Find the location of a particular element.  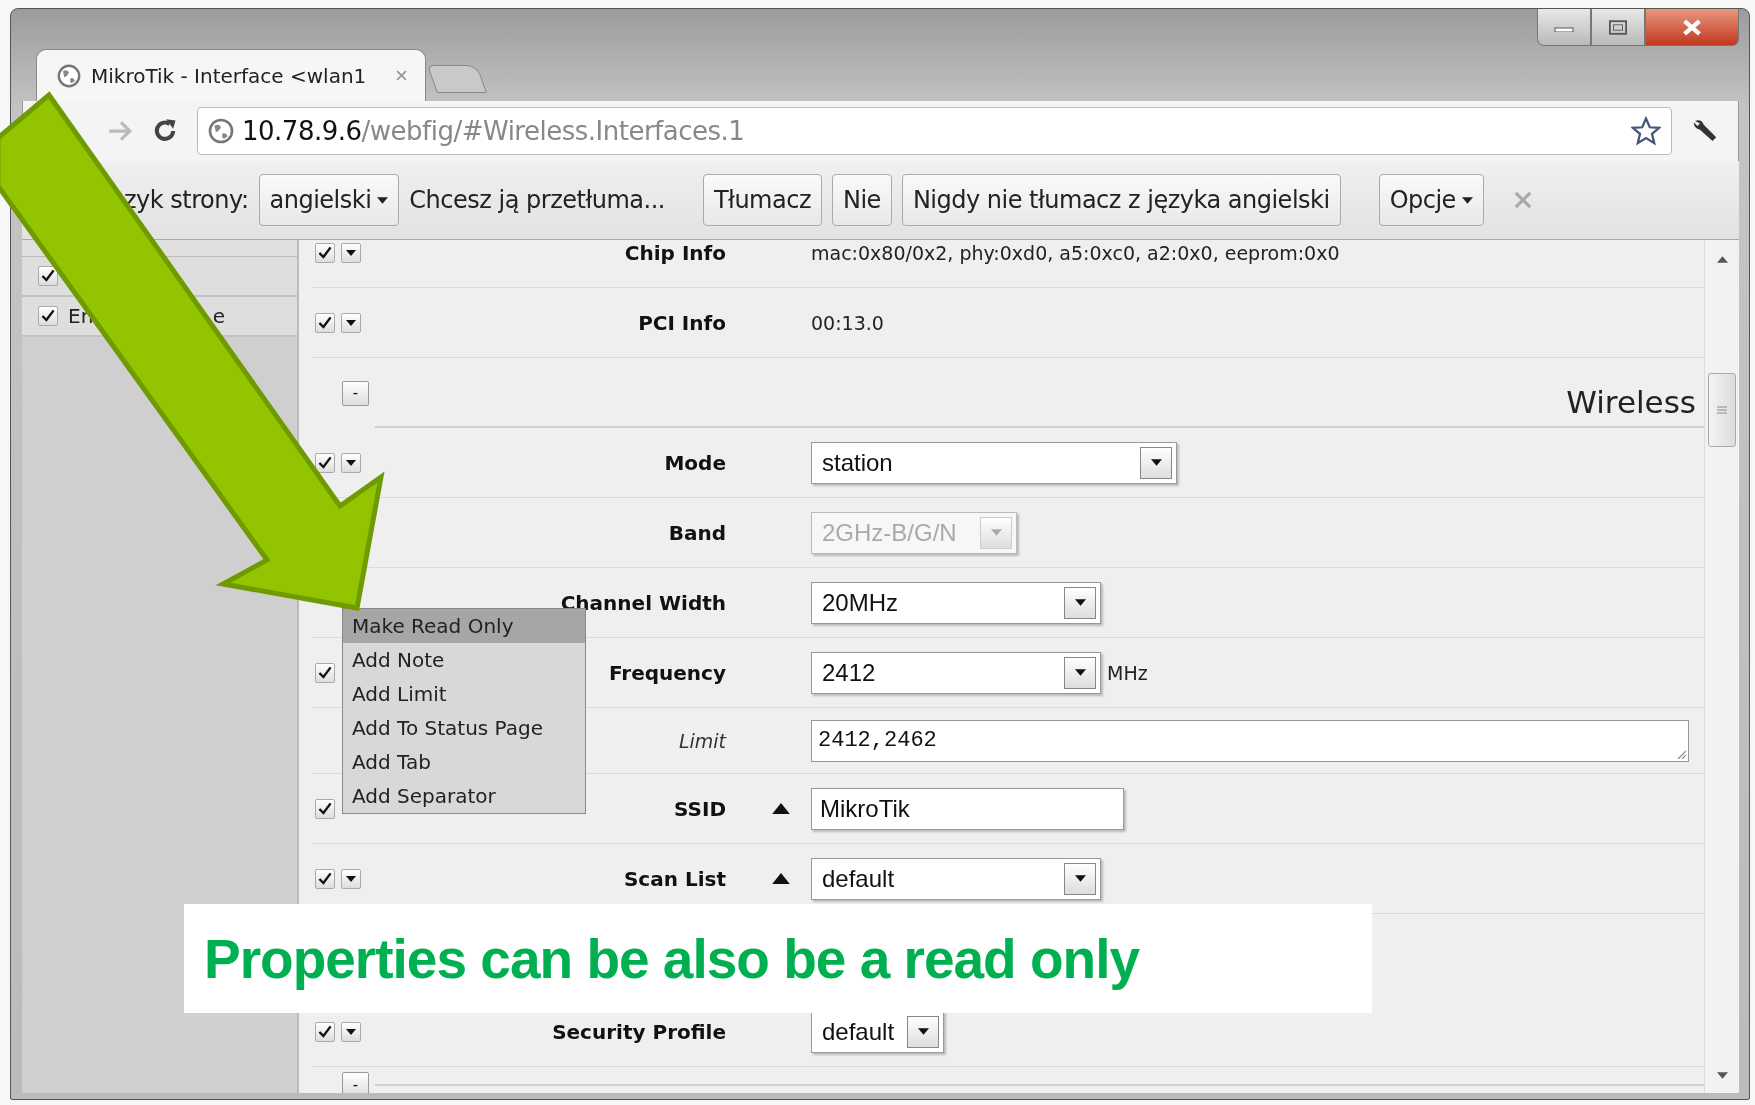

scrollbar is located at coordinates (1721, 666).